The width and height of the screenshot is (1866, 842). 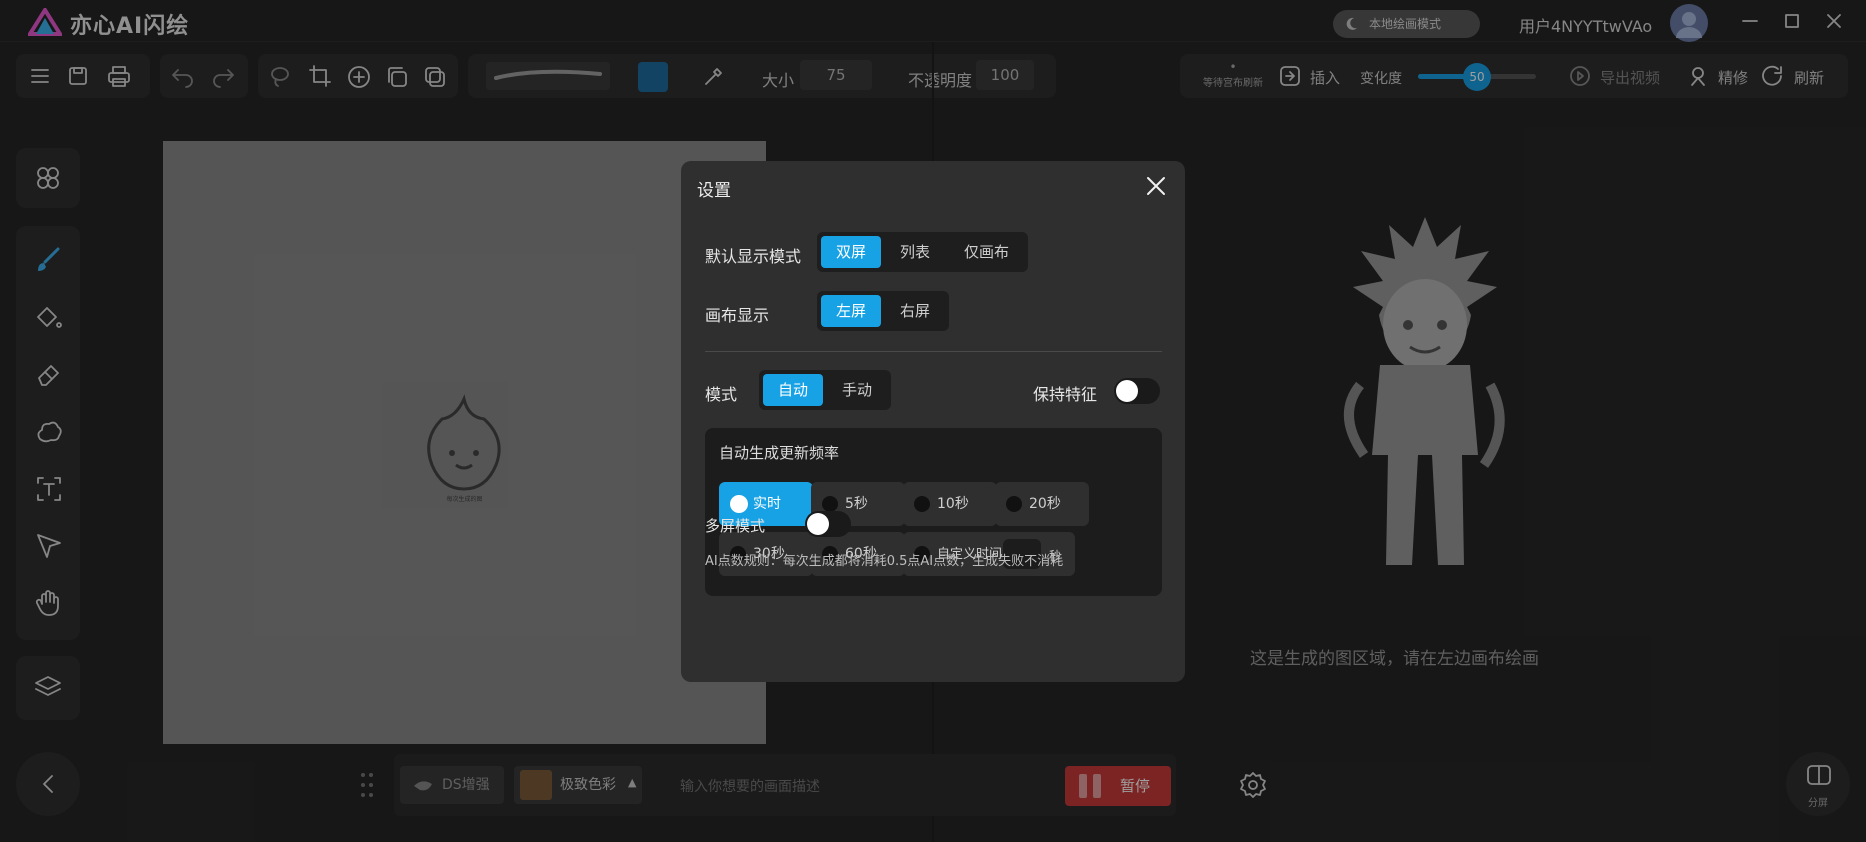 What do you see at coordinates (986, 252) in the screenshot?
I see `display-mode-canvas-only: 仅画布` at bounding box center [986, 252].